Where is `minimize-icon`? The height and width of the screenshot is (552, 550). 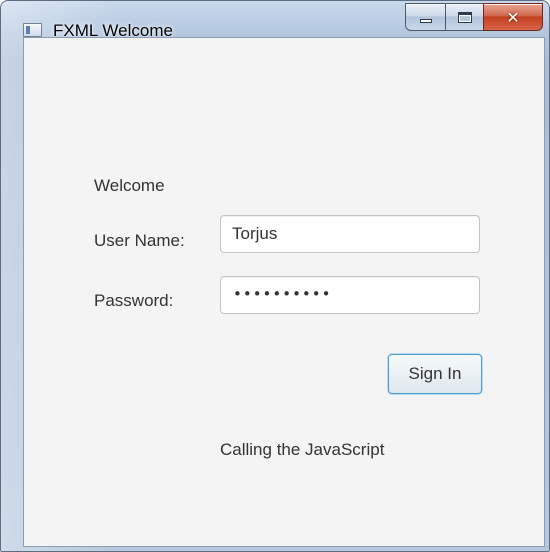
minimize-icon is located at coordinates (425, 21).